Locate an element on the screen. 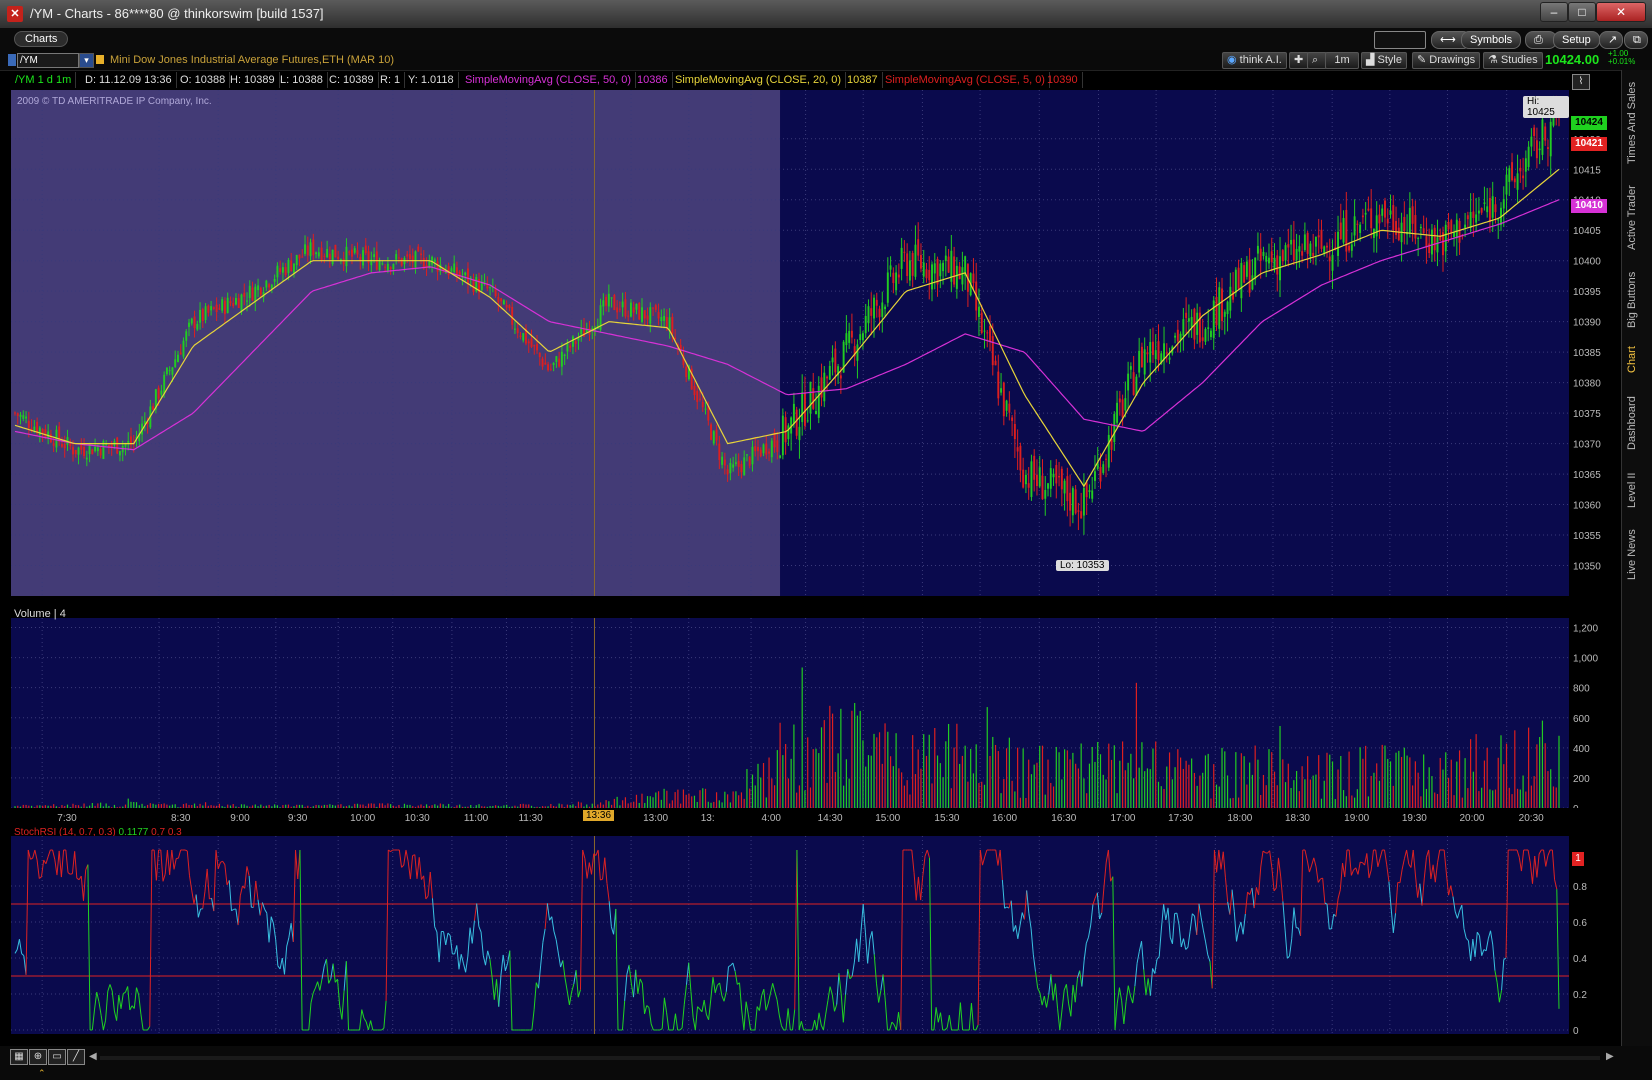 This screenshot has height=1080, width=1652. drawings-button: ✎ Drawings is located at coordinates (1446, 60).